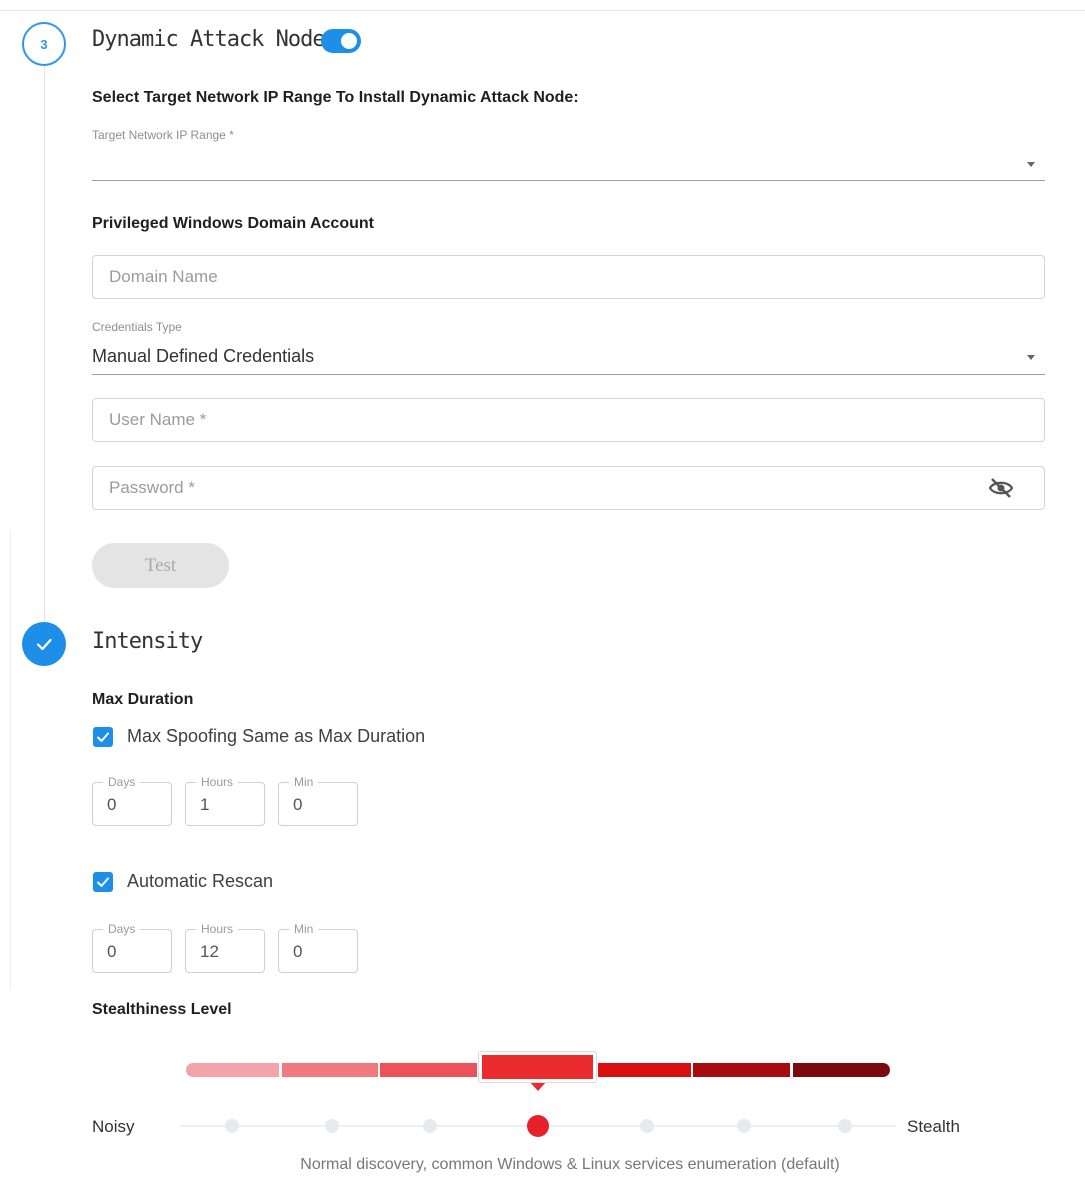 This screenshot has width=1085, height=1194. What do you see at coordinates (137, 327) in the screenshot?
I see `credentials-type-label: Credentials Type` at bounding box center [137, 327].